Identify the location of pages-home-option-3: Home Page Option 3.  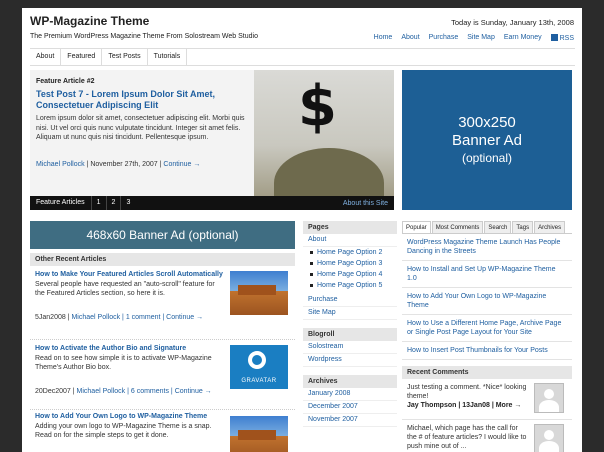
(350, 263).